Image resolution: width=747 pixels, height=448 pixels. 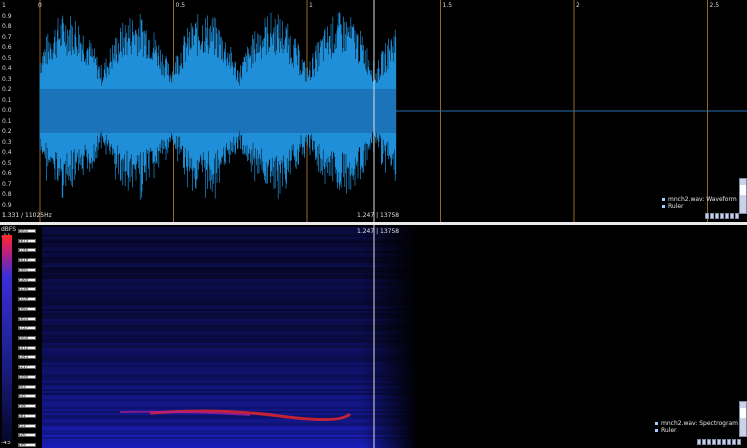 I want to click on legend-item-spectrogram: mnch2.wav: Spectrogram, so click(x=696, y=423).